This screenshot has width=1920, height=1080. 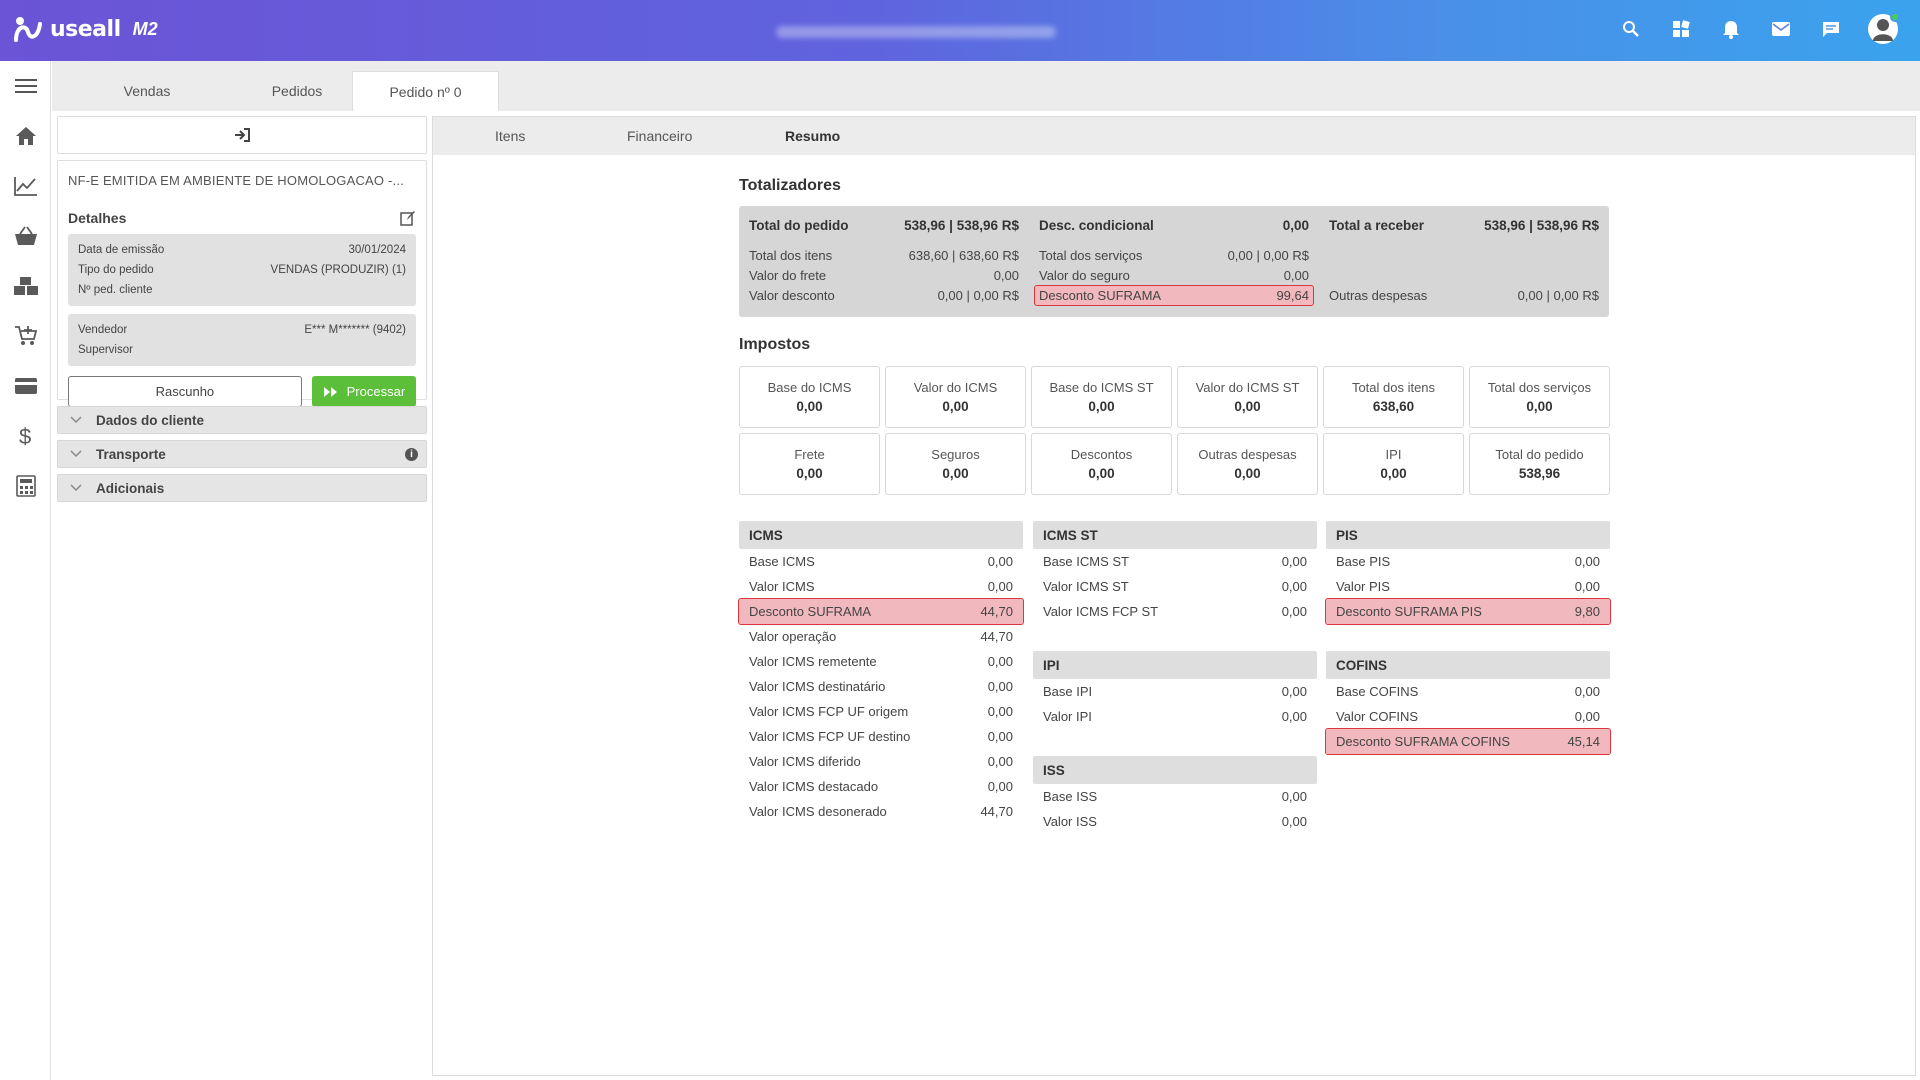 What do you see at coordinates (25, 236) in the screenshot?
I see `basket-icon` at bounding box center [25, 236].